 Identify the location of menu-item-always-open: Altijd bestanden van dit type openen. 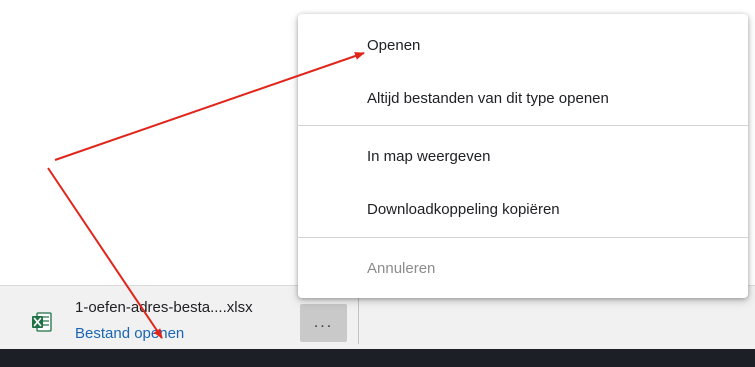
(523, 99).